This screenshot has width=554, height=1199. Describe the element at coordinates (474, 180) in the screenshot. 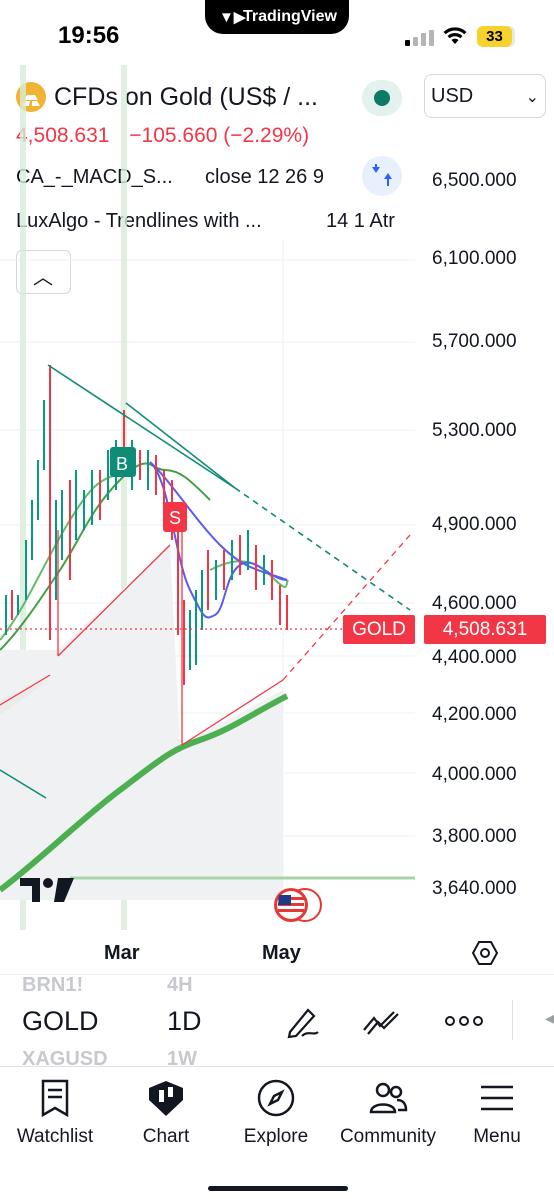

I see `price-axis-label: 6,500.000` at that location.